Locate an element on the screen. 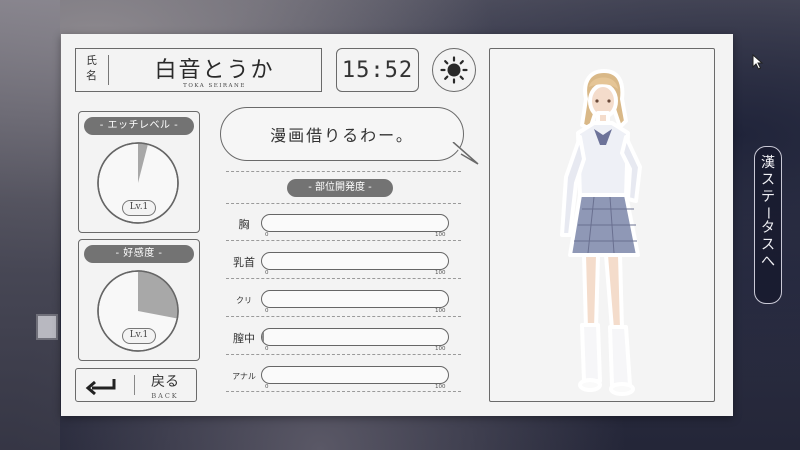 The width and height of the screenshot is (800, 450). part-row-nipple: 乳首 0 100 is located at coordinates (342, 265).